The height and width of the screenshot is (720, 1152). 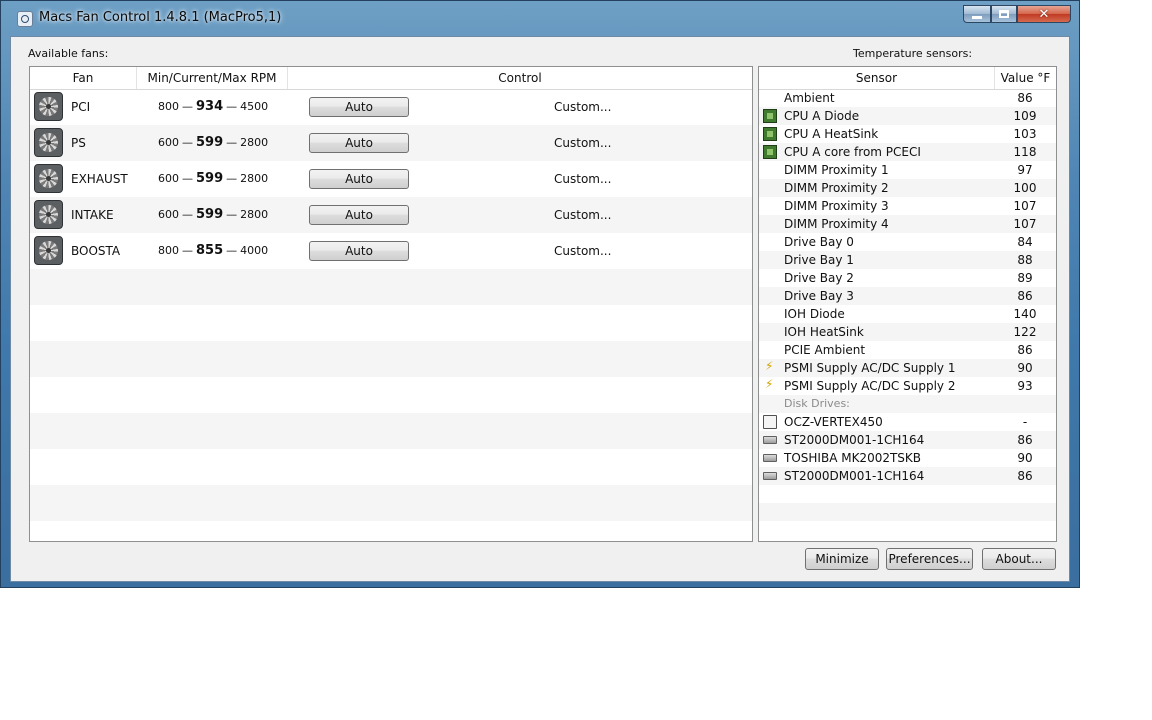 I want to click on sensor-value: 118, so click(x=1025, y=152).